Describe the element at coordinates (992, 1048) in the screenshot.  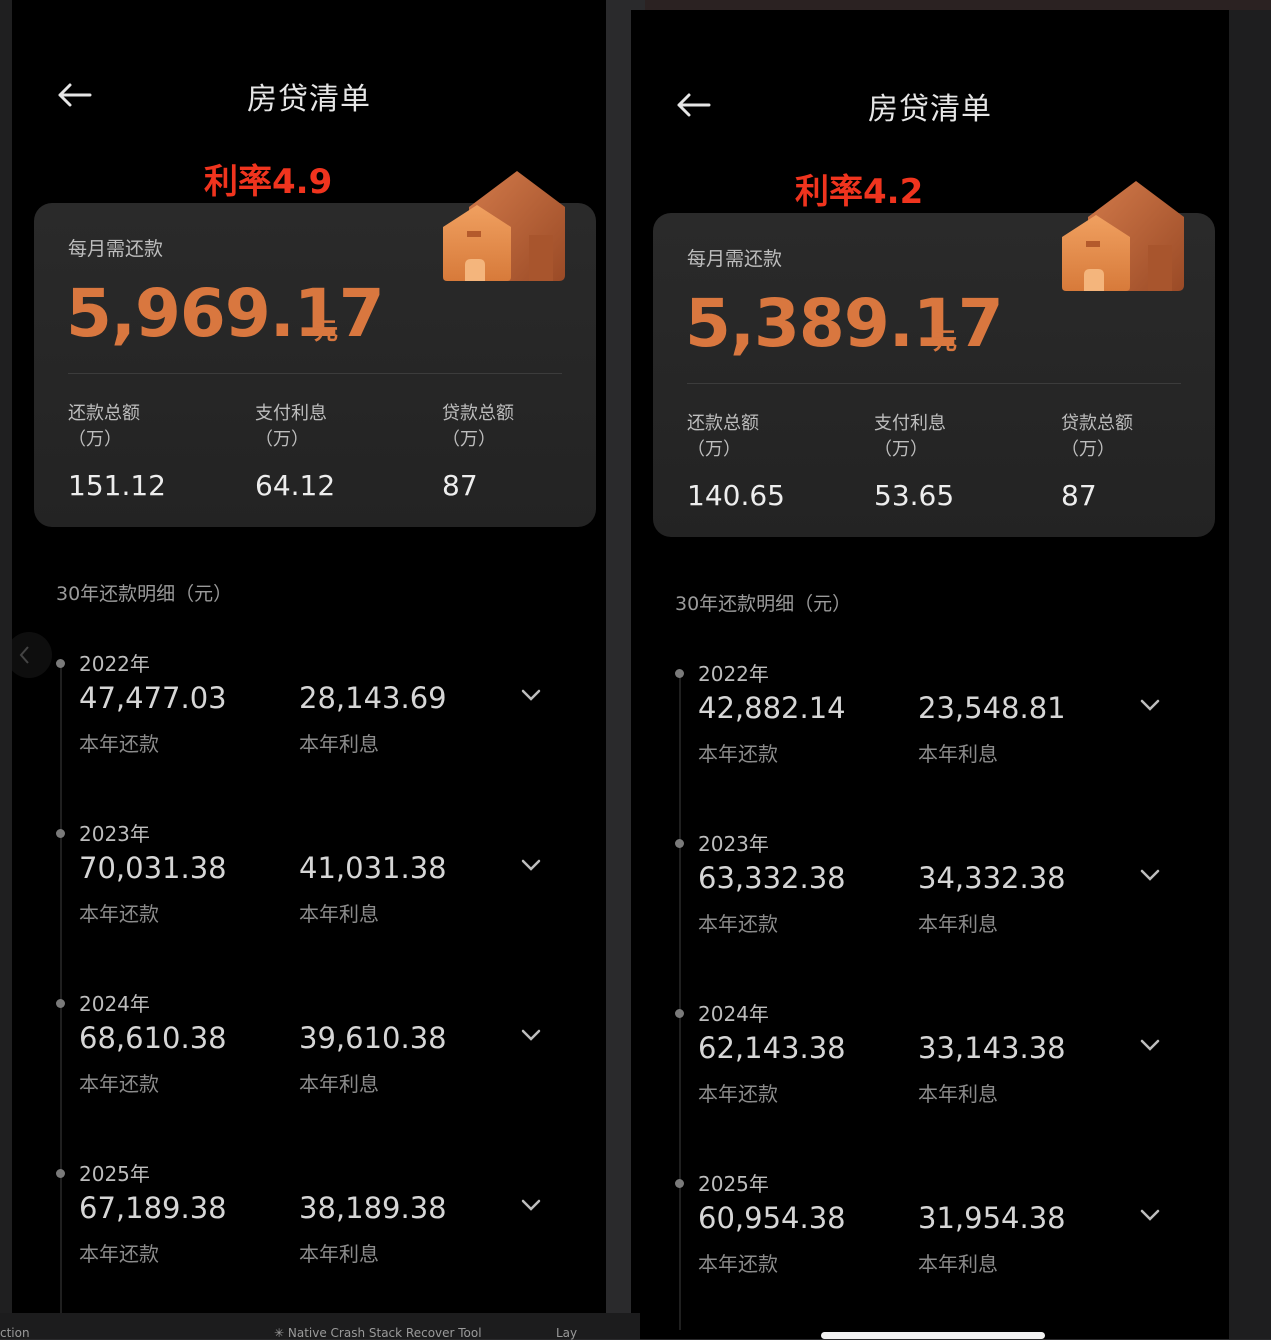
I see `year-interest-value: 33,143.38` at that location.